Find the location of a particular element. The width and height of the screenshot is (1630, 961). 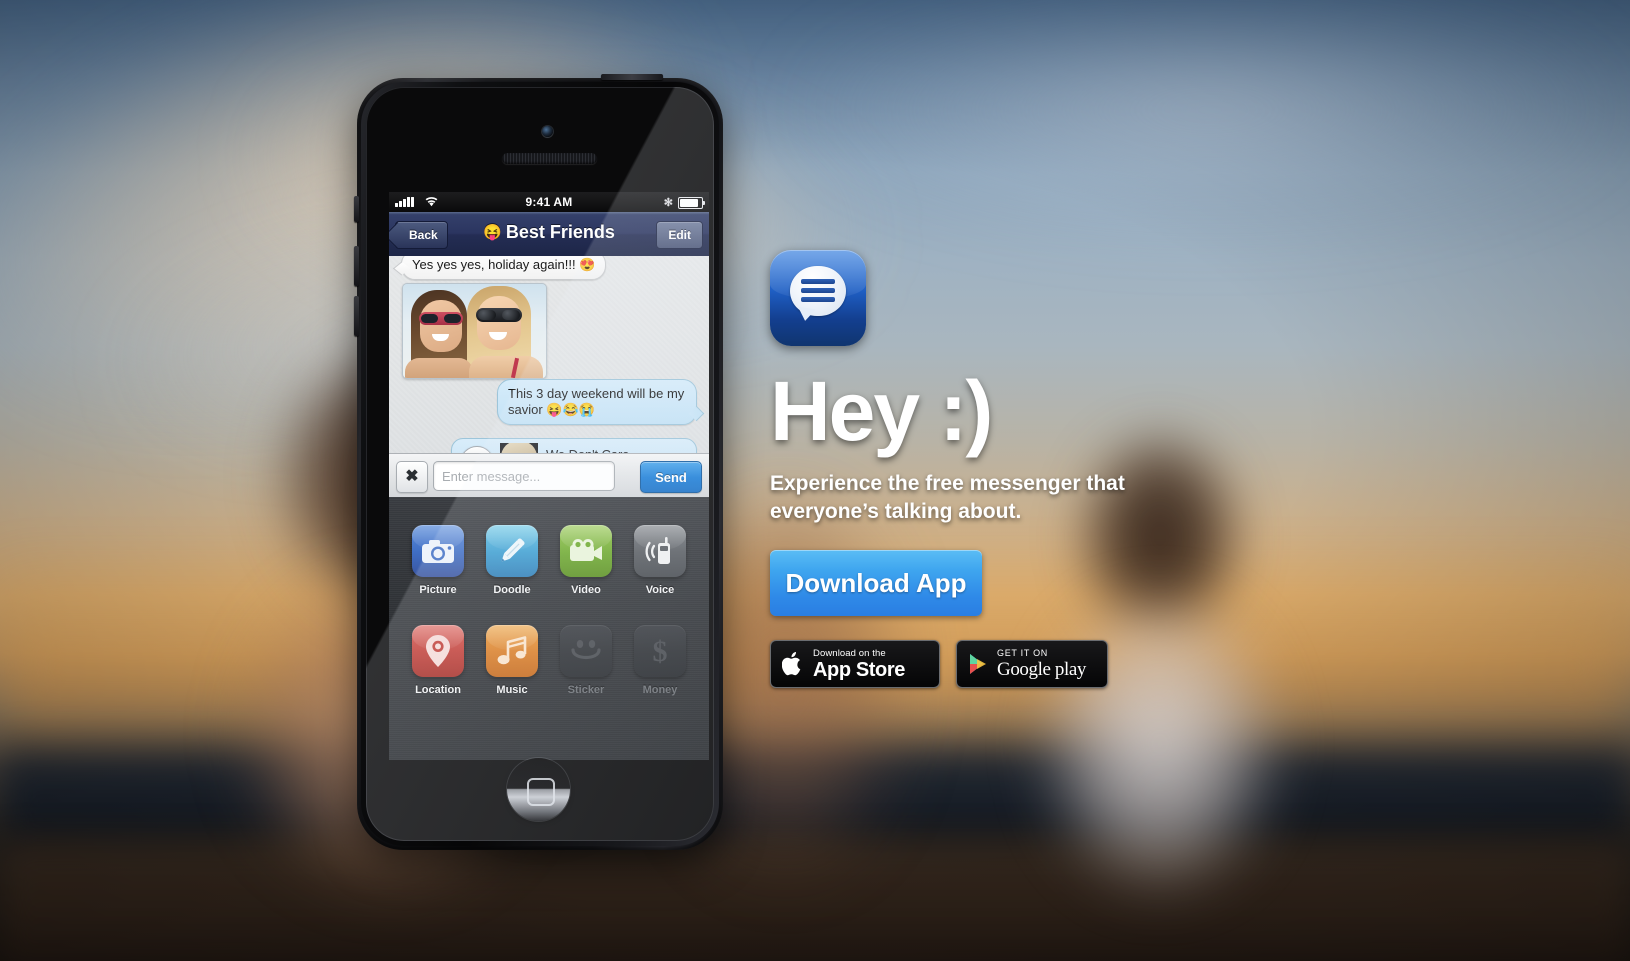

music-glyph is located at coordinates (512, 651).